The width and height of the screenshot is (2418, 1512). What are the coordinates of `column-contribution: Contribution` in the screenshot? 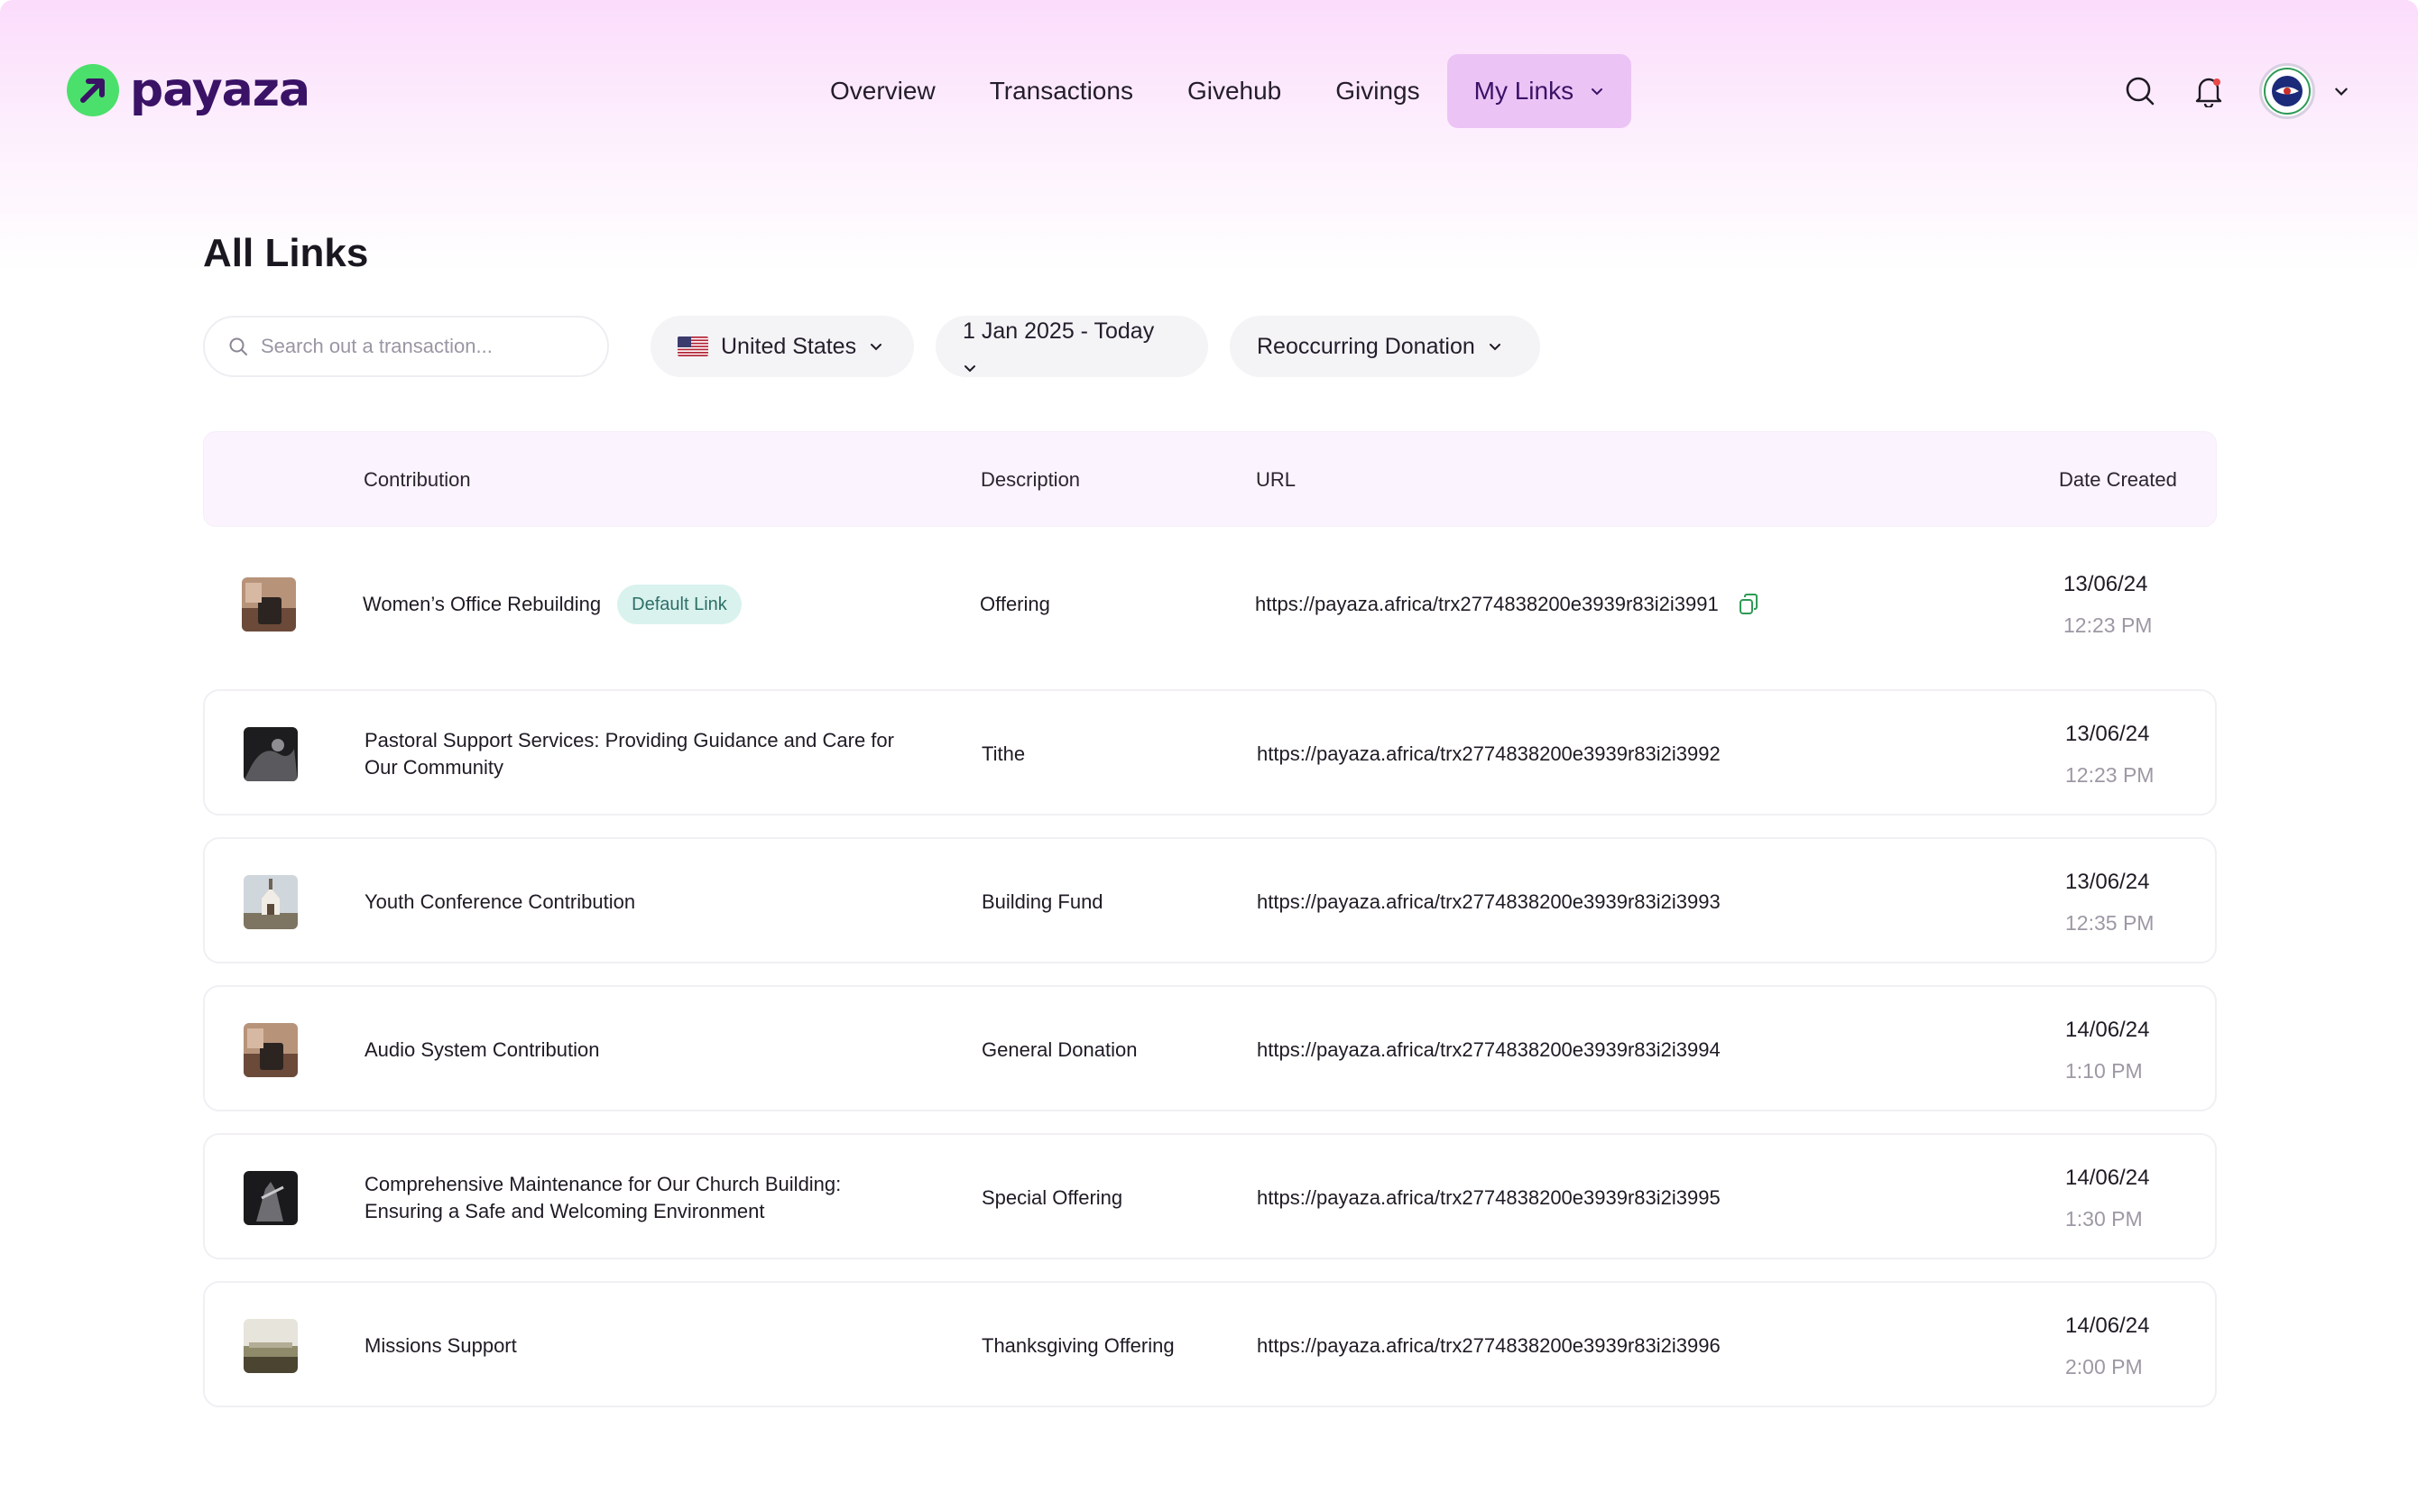 It's located at (417, 480).